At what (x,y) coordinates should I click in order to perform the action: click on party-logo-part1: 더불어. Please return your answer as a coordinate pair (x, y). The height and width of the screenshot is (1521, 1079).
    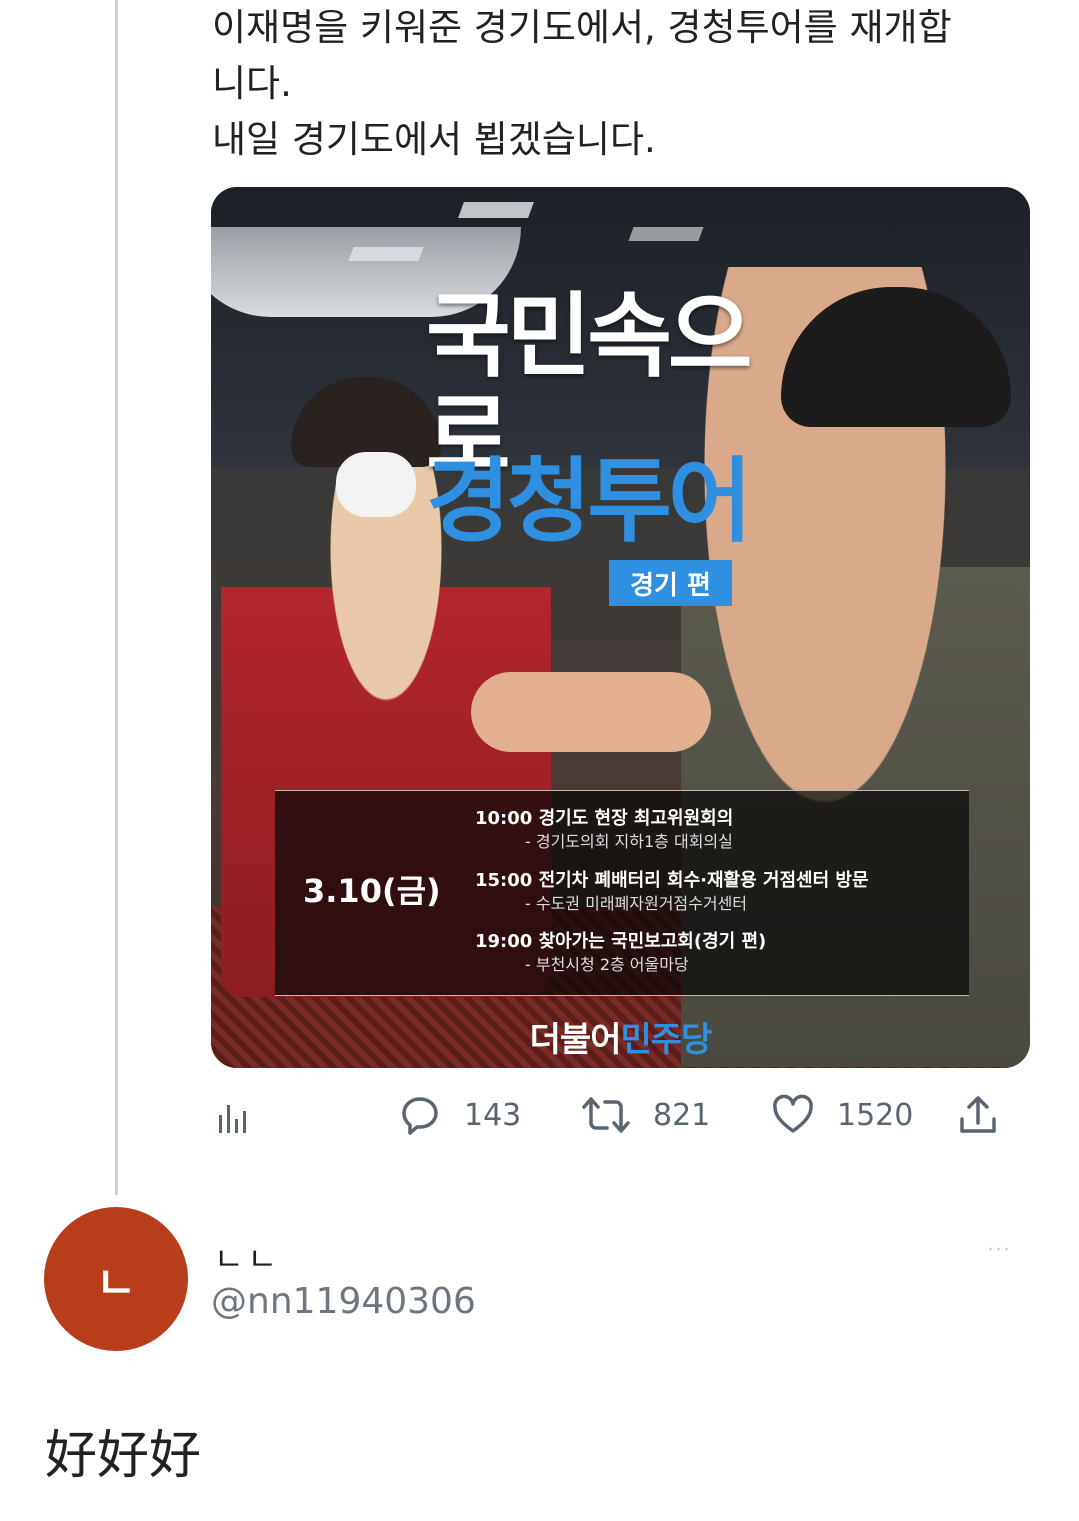
    Looking at the image, I should click on (575, 1040).